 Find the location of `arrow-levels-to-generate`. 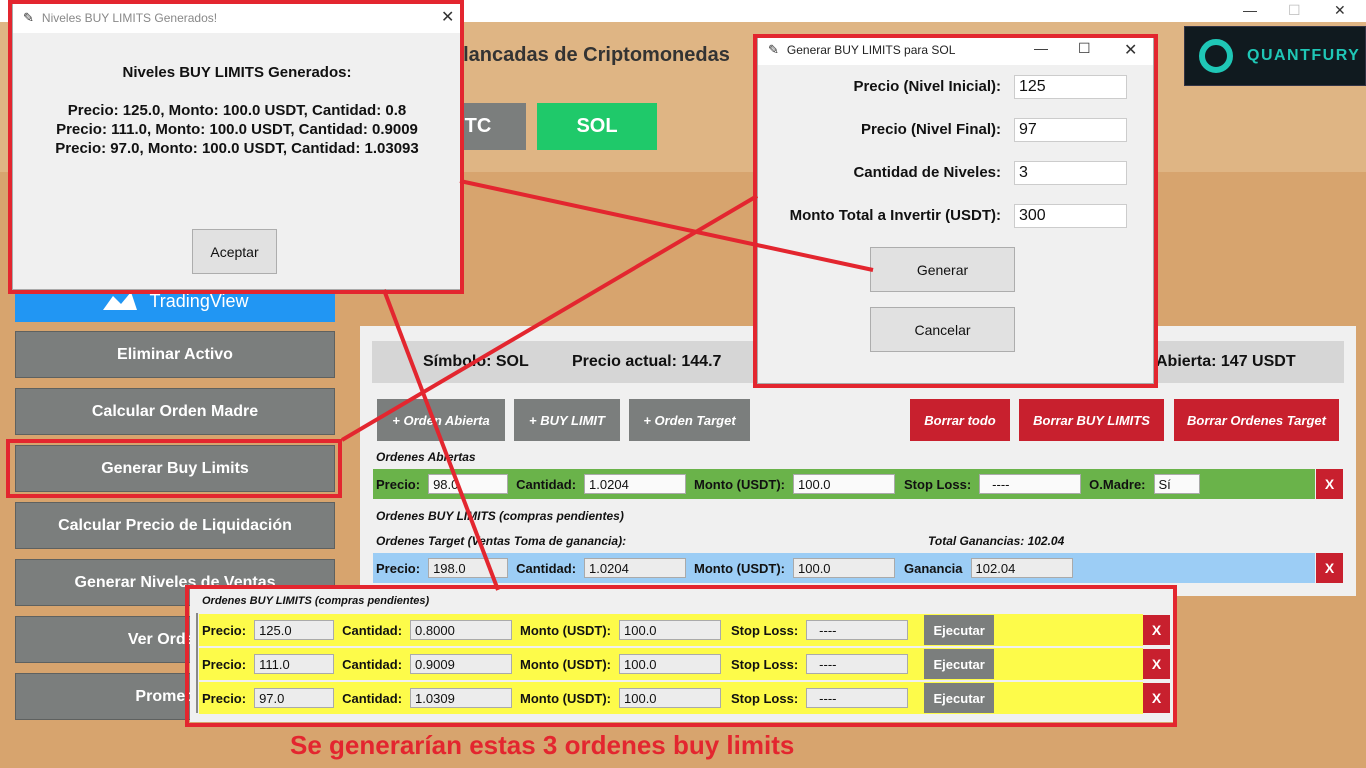

arrow-levels-to-generate is located at coordinates (666, 225).